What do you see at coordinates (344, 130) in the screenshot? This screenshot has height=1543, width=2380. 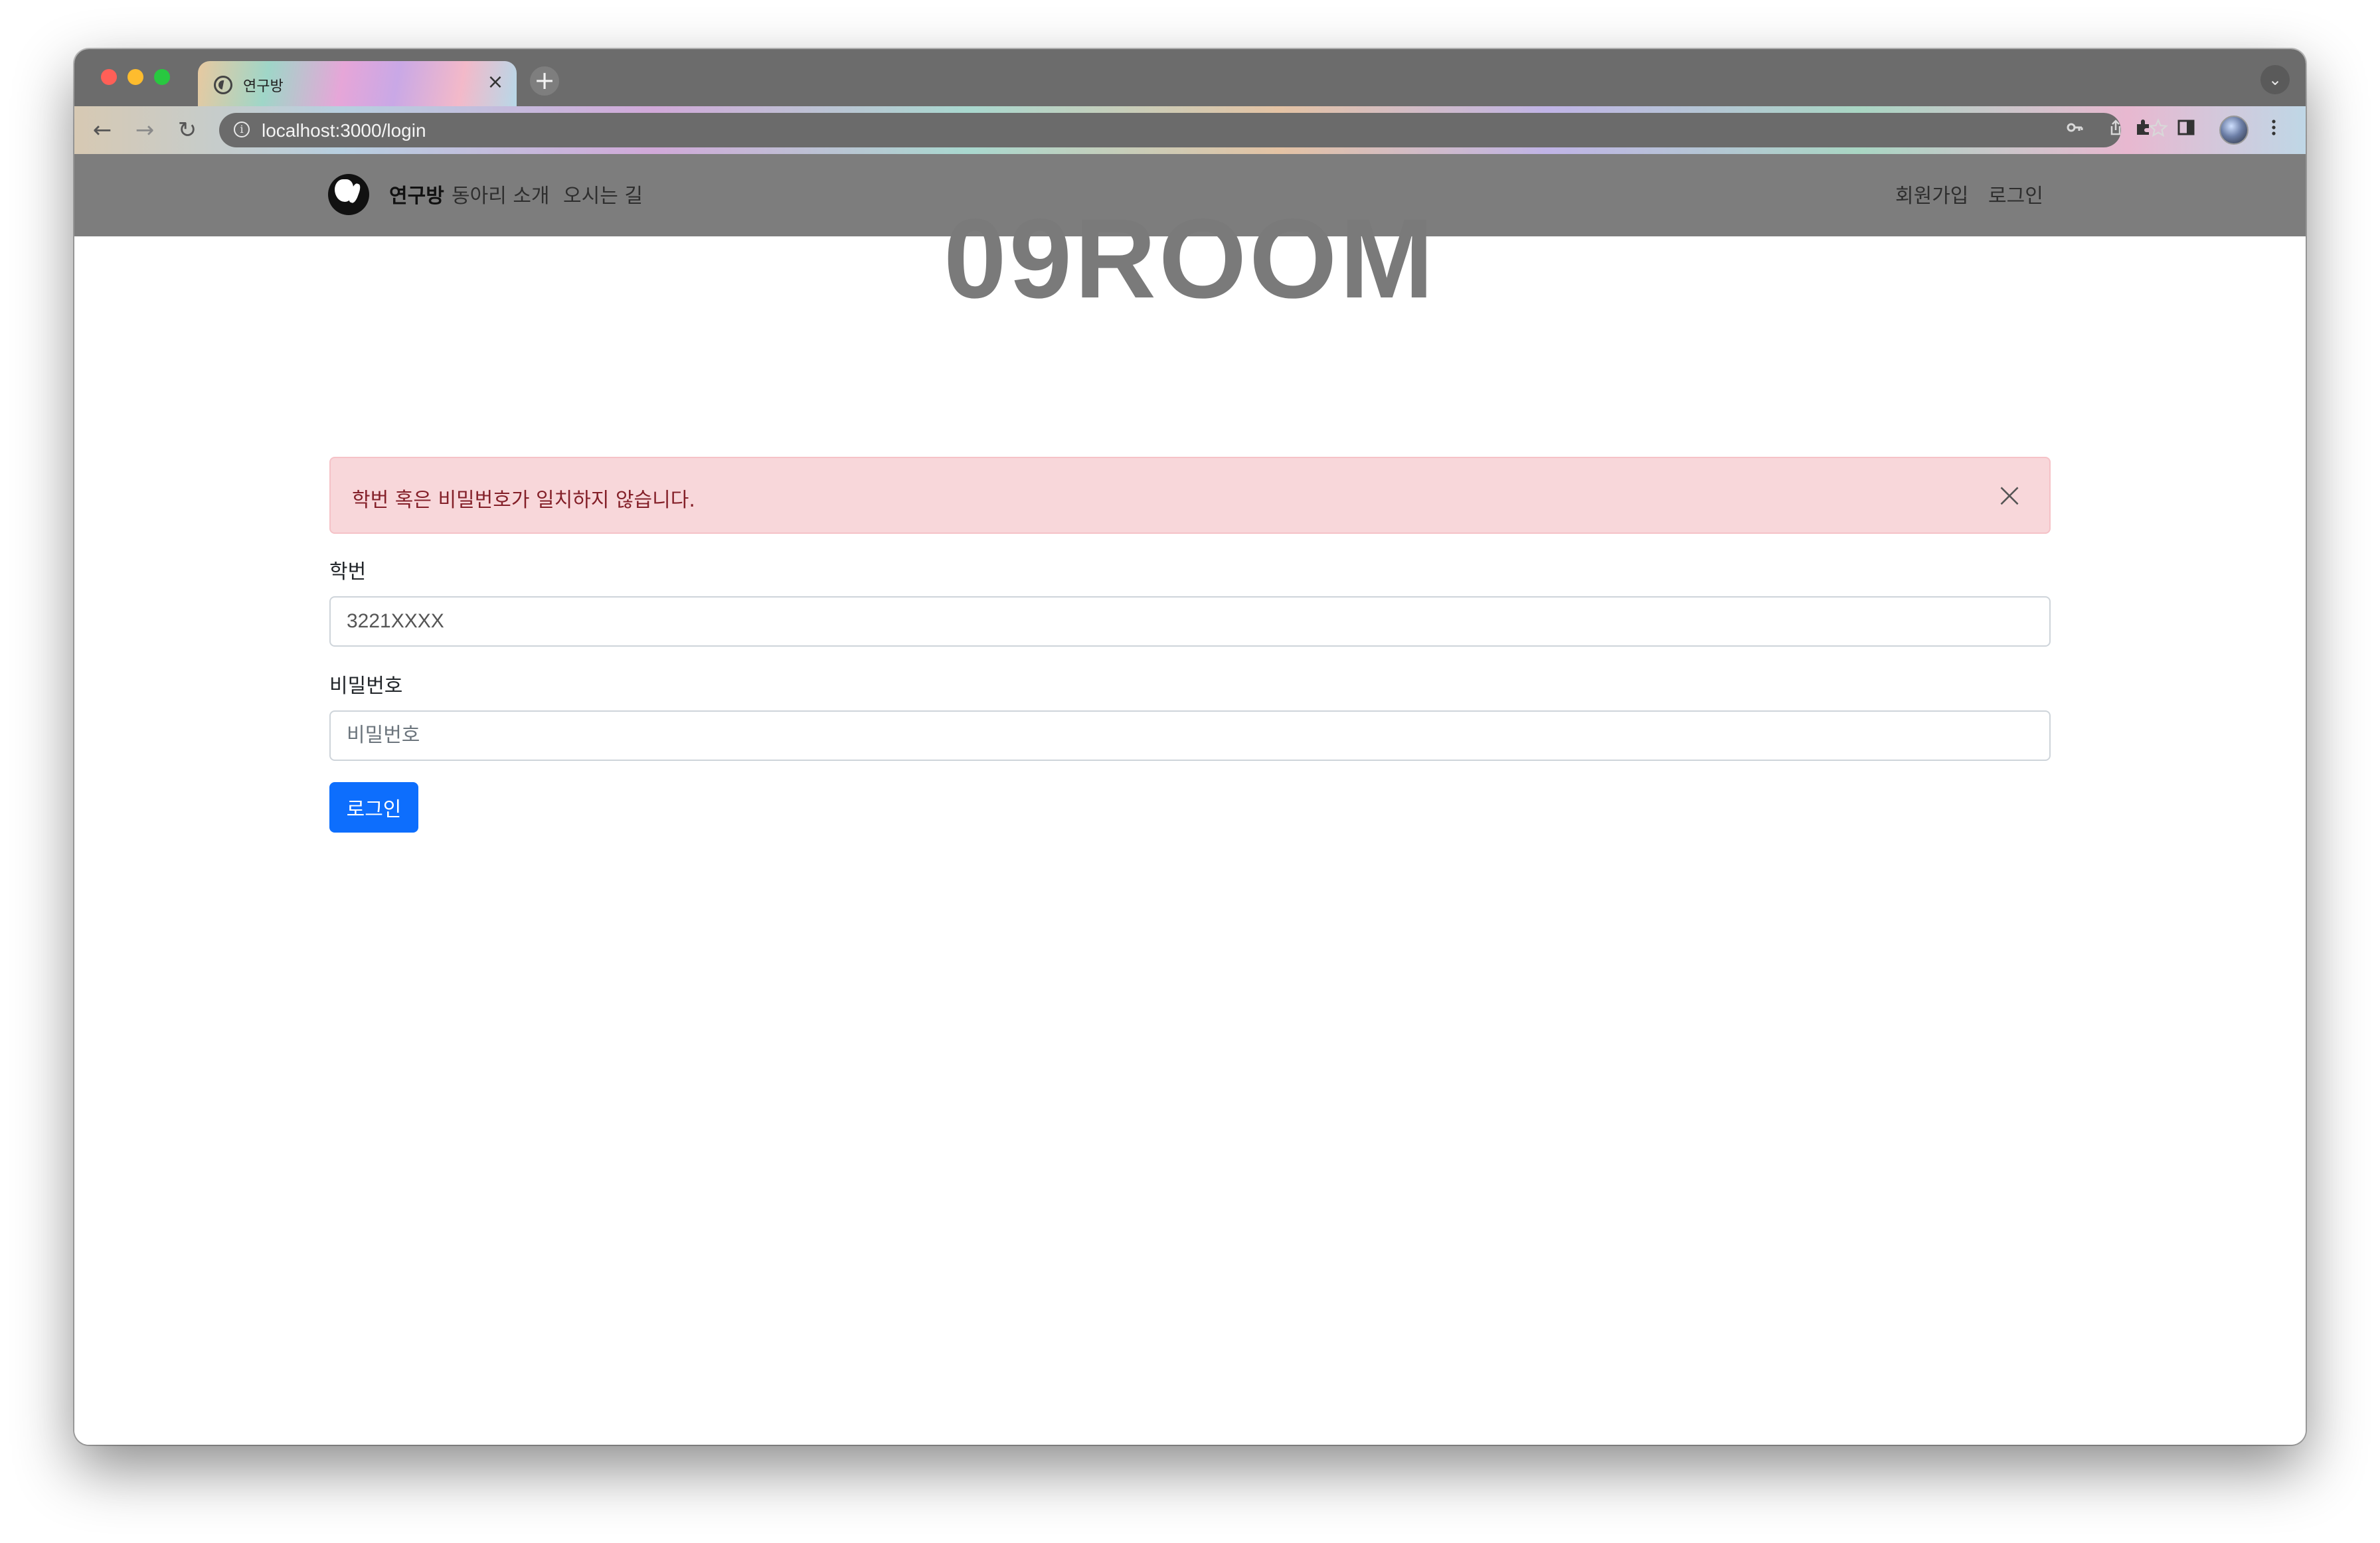 I see `url-text: localhost:3000/login` at bounding box center [344, 130].